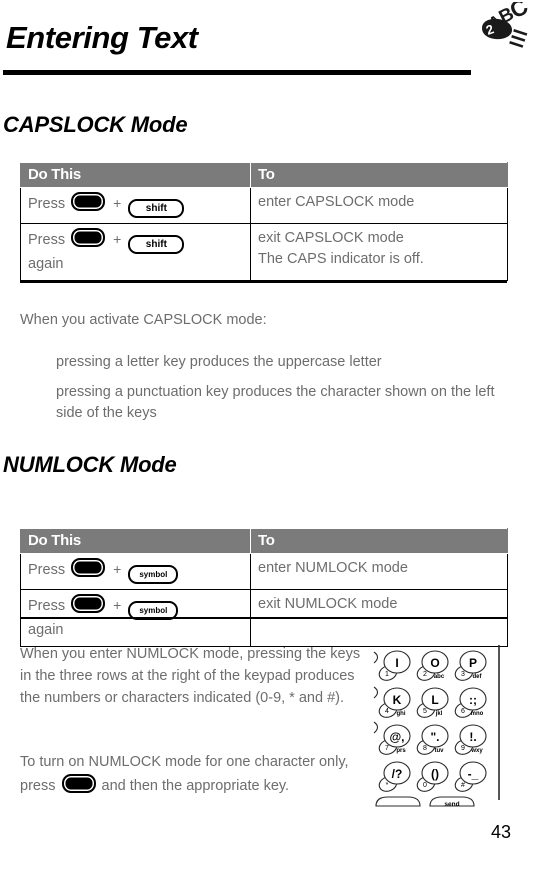  I want to click on capslock-table-underline, so click(263, 282).